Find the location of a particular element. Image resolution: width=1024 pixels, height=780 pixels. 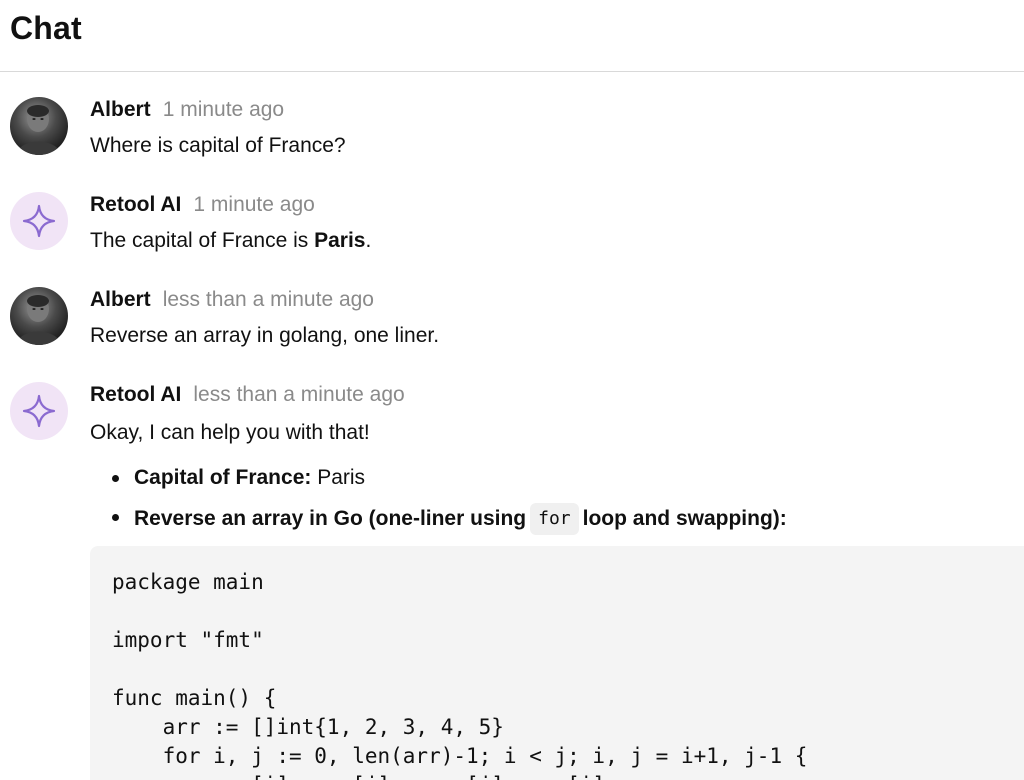

page-title: Chat is located at coordinates (46, 28).